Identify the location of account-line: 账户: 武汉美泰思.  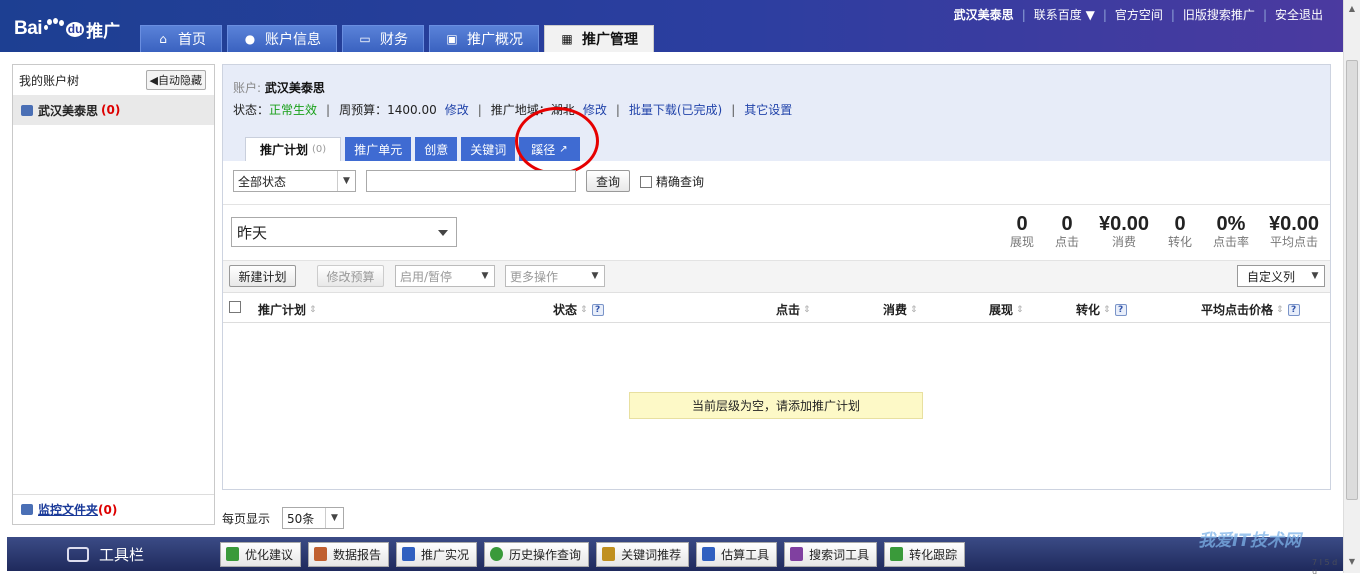
(279, 87).